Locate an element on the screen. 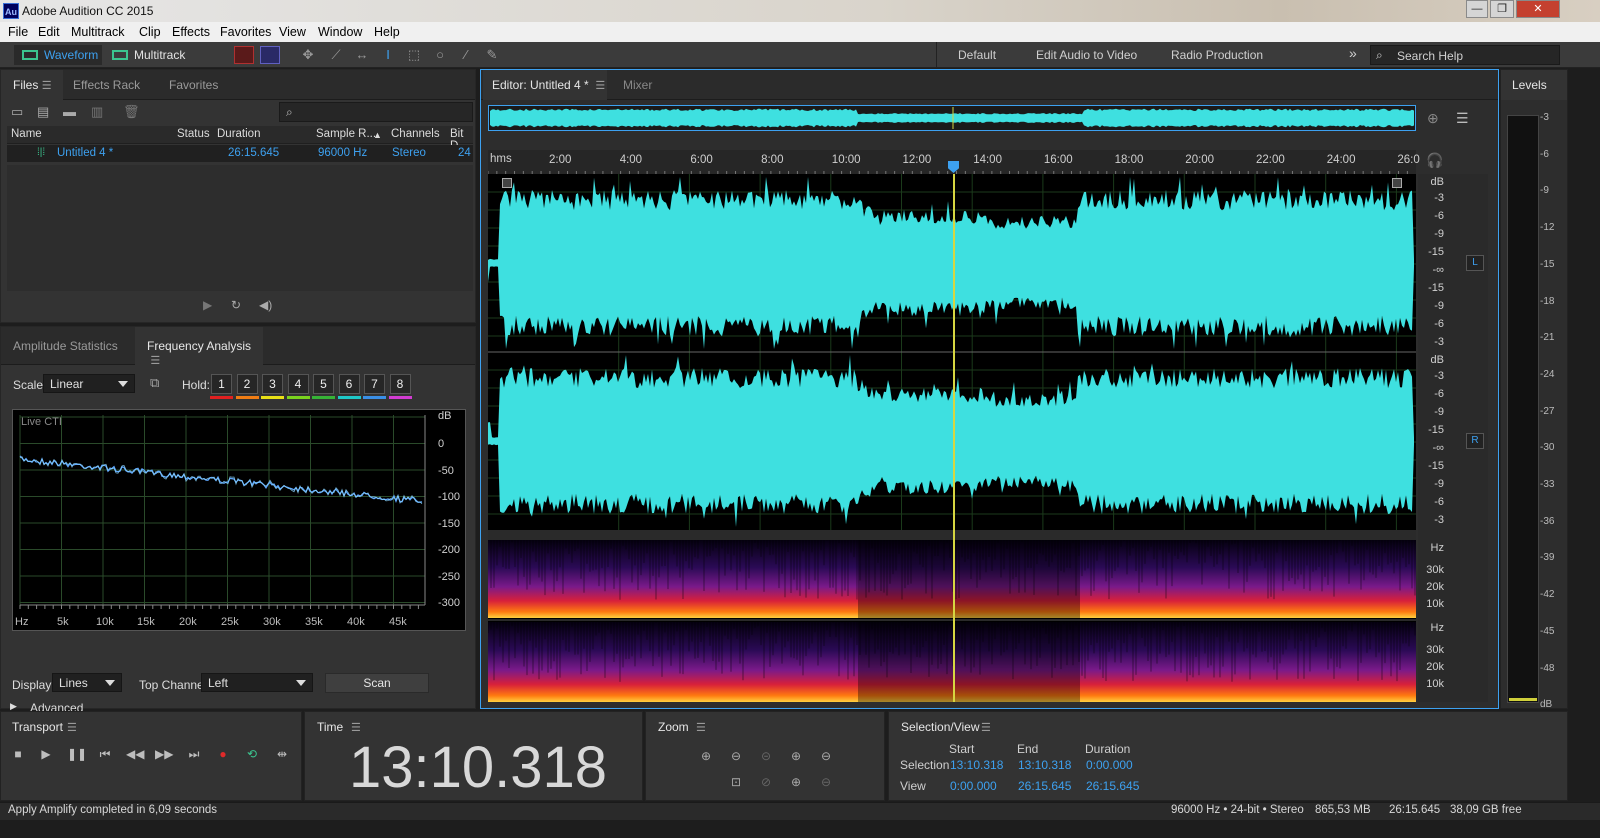  workspace-edit-audio-to-video: Edit Audio to Video is located at coordinates (1086, 55).